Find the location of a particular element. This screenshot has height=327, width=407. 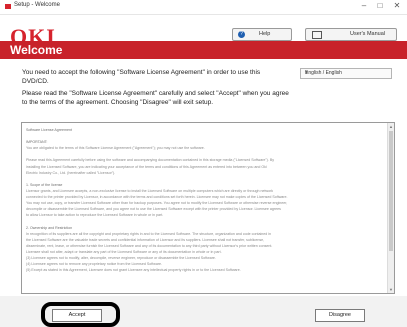

minimize-icon: – is located at coordinates (364, 5).